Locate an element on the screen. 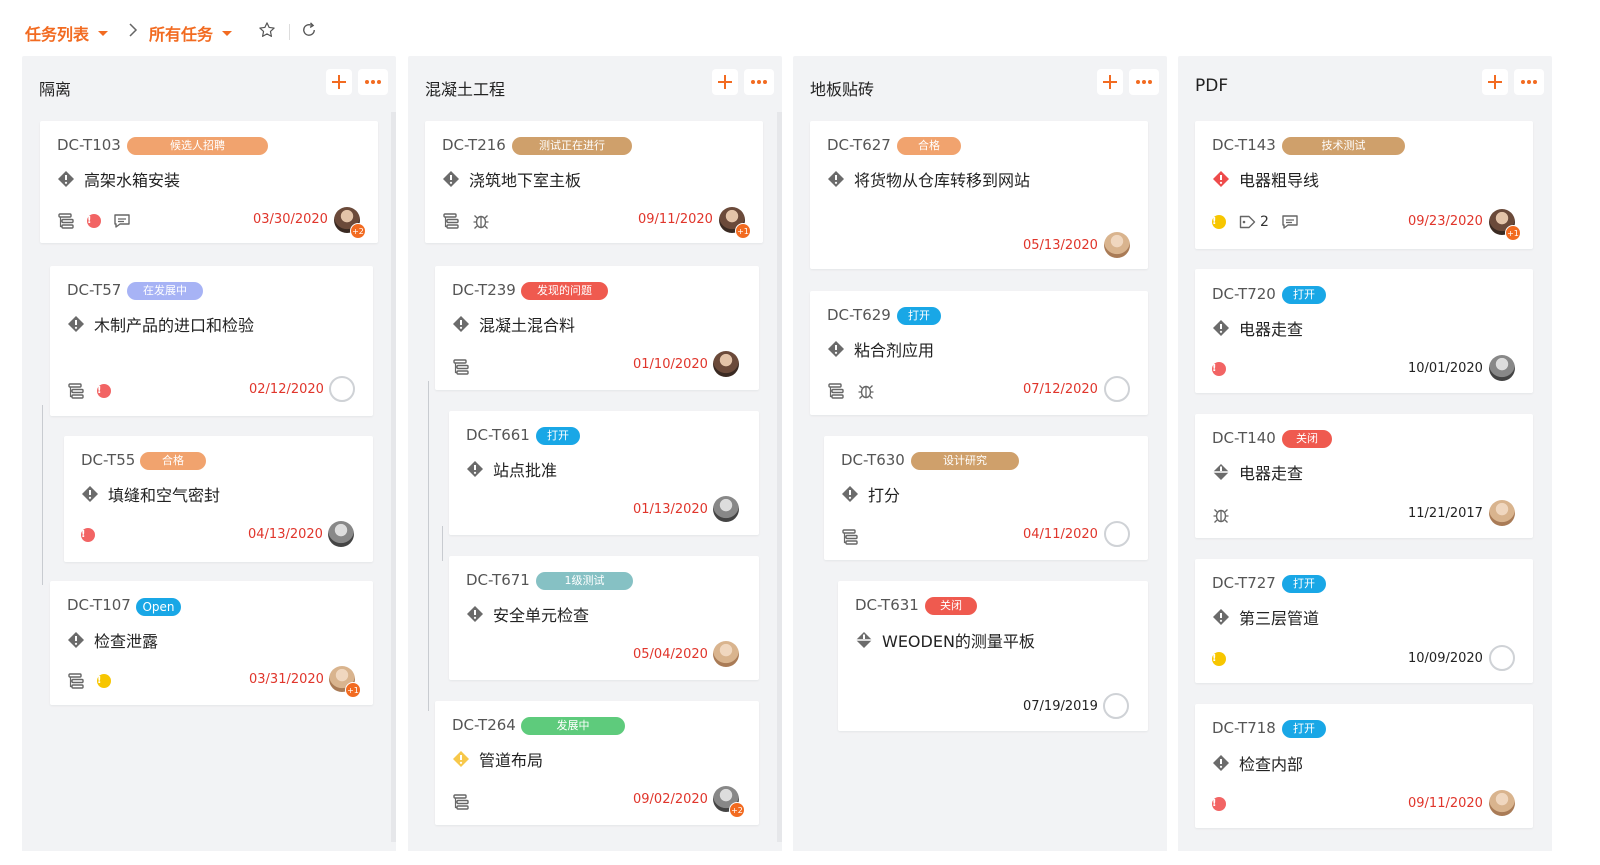 This screenshot has width=1600, height=865. status-badge: 发现的问题 is located at coordinates (564, 291).